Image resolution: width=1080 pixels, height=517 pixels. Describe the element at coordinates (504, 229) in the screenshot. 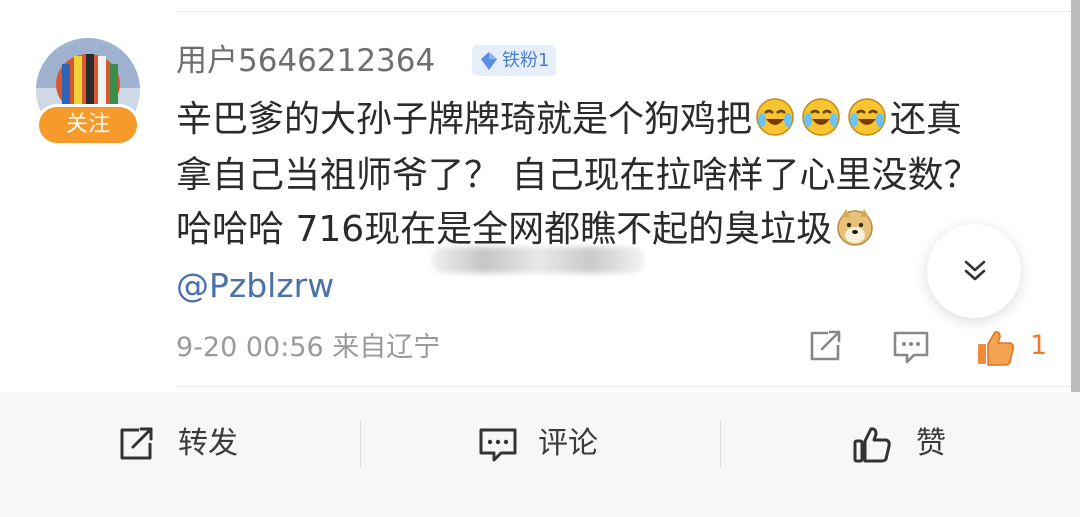

I see `comment-text-3: 哈哈哈 716现在是全网都瞧不起的臭垃圾` at that location.